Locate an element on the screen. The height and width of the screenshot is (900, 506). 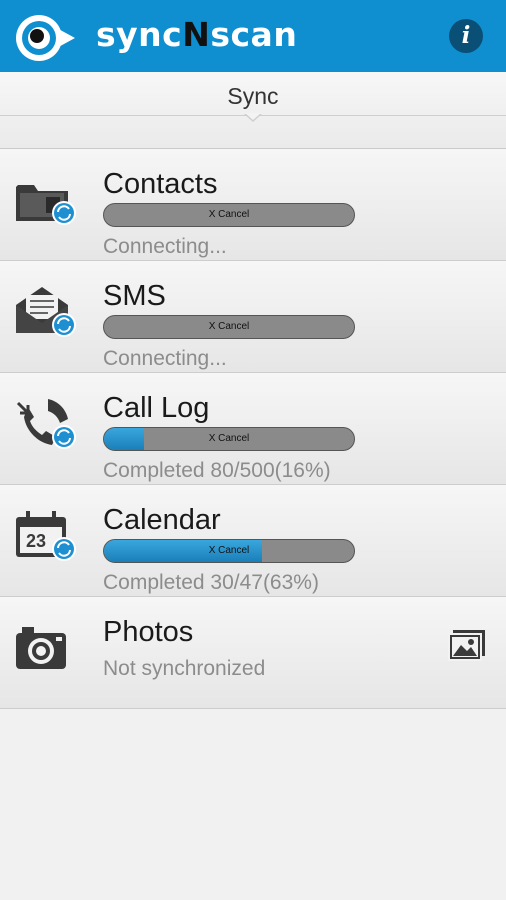
tab-bar: Sync is located at coordinates (253, 110).